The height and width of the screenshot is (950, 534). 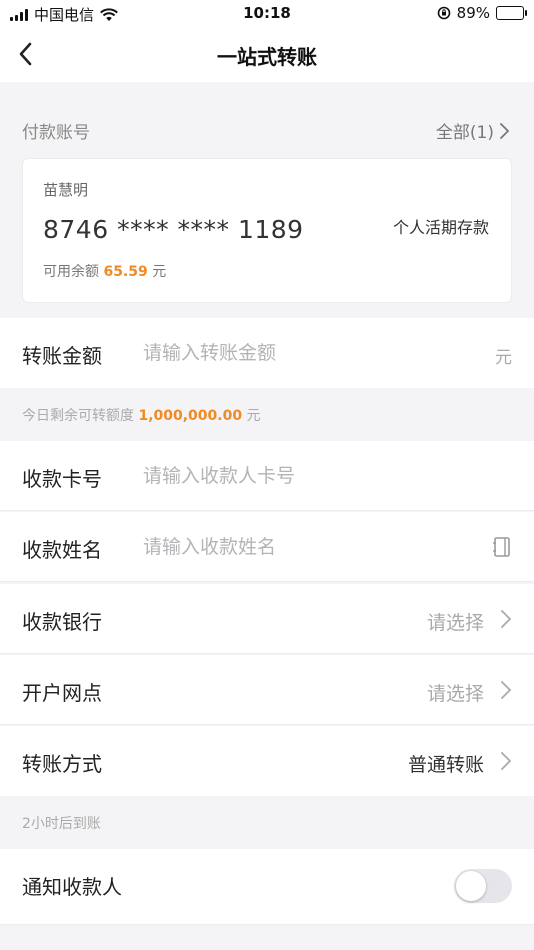 What do you see at coordinates (190, 416) in the screenshot?
I see `limit-hint-amount: 1,000,000.00` at bounding box center [190, 416].